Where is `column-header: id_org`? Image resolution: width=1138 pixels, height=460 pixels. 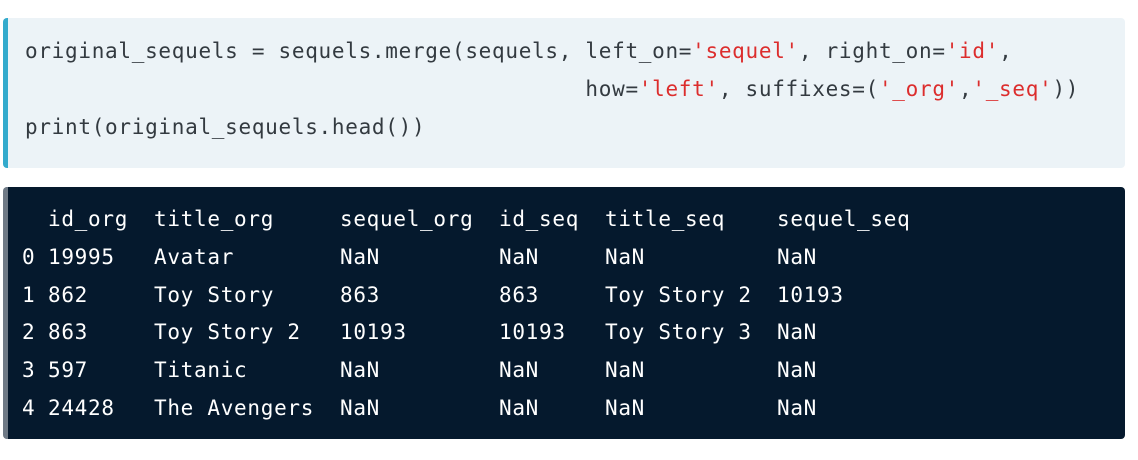 column-header: id_org is located at coordinates (88, 219).